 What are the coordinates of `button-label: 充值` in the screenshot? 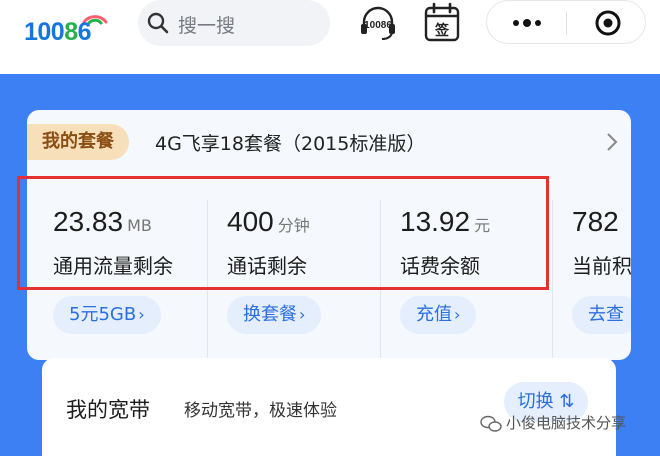 It's located at (434, 314).